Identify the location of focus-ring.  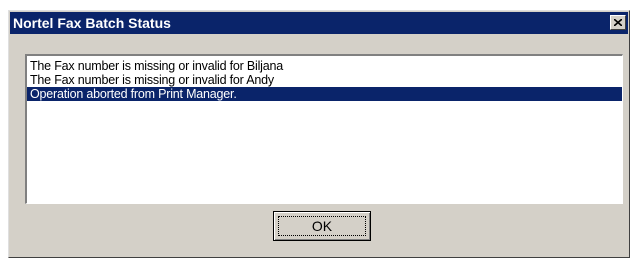
(322, 226).